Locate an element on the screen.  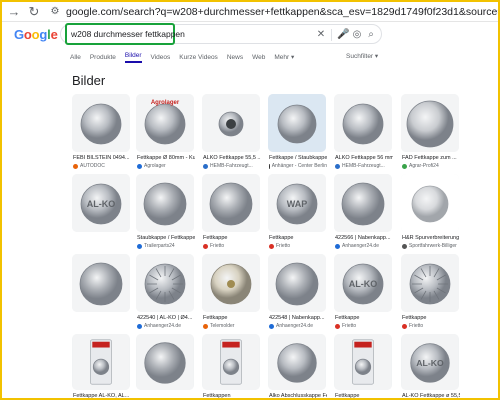
tab-news: News is located at coordinates (235, 57).